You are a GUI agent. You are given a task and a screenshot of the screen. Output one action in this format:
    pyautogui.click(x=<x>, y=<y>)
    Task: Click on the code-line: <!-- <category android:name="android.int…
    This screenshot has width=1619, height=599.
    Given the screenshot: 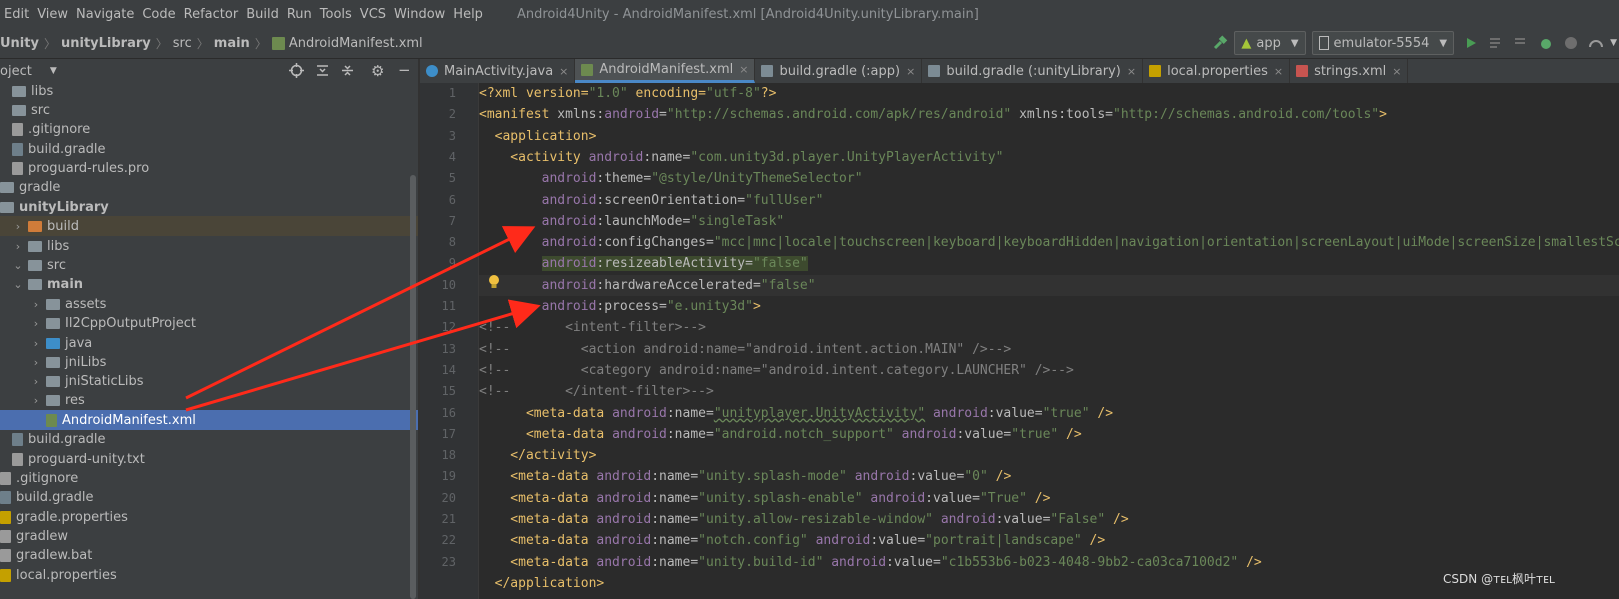 What is the action you would take?
    pyautogui.click(x=1049, y=370)
    